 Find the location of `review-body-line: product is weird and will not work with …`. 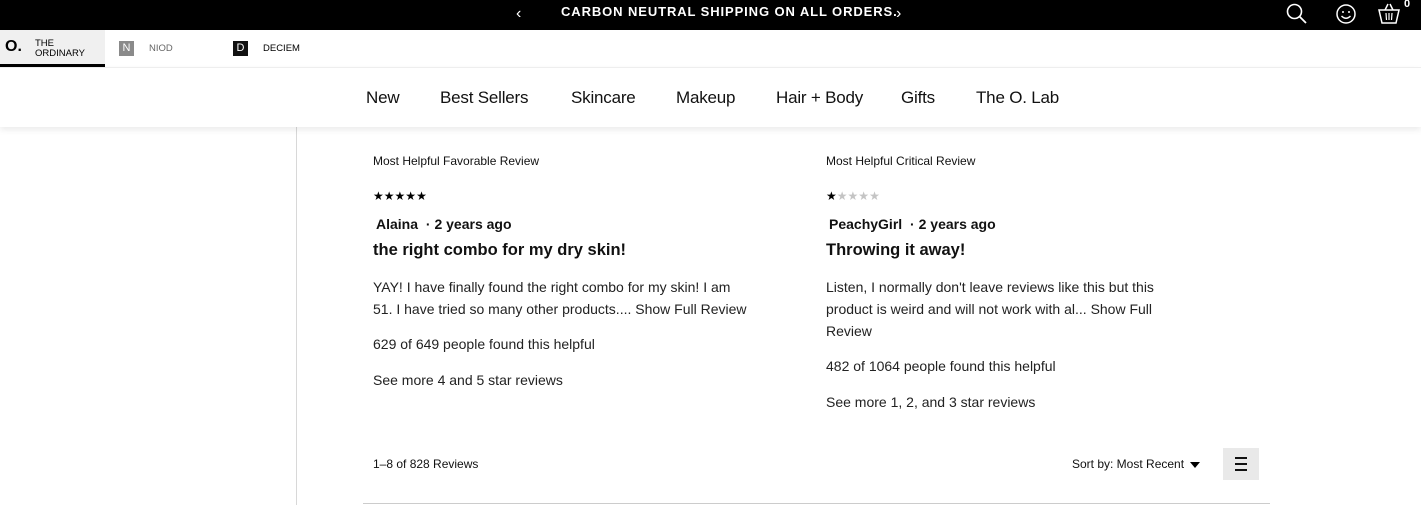

review-body-line: product is weird and will not work with … is located at coordinates (956, 309).